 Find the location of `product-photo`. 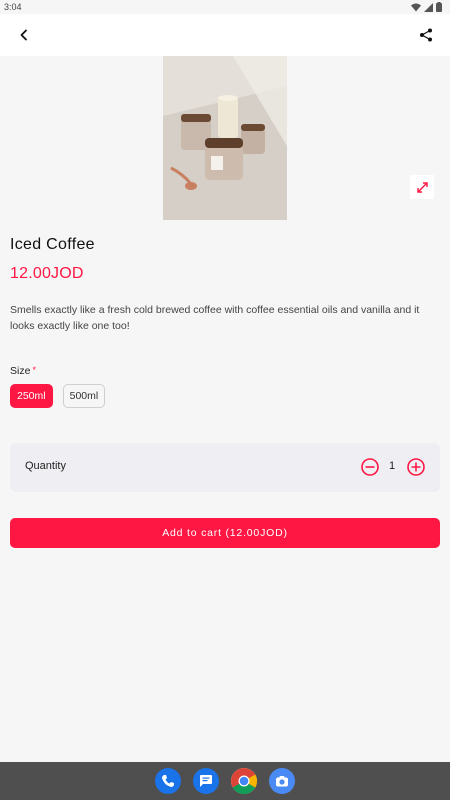

product-photo is located at coordinates (225, 138).